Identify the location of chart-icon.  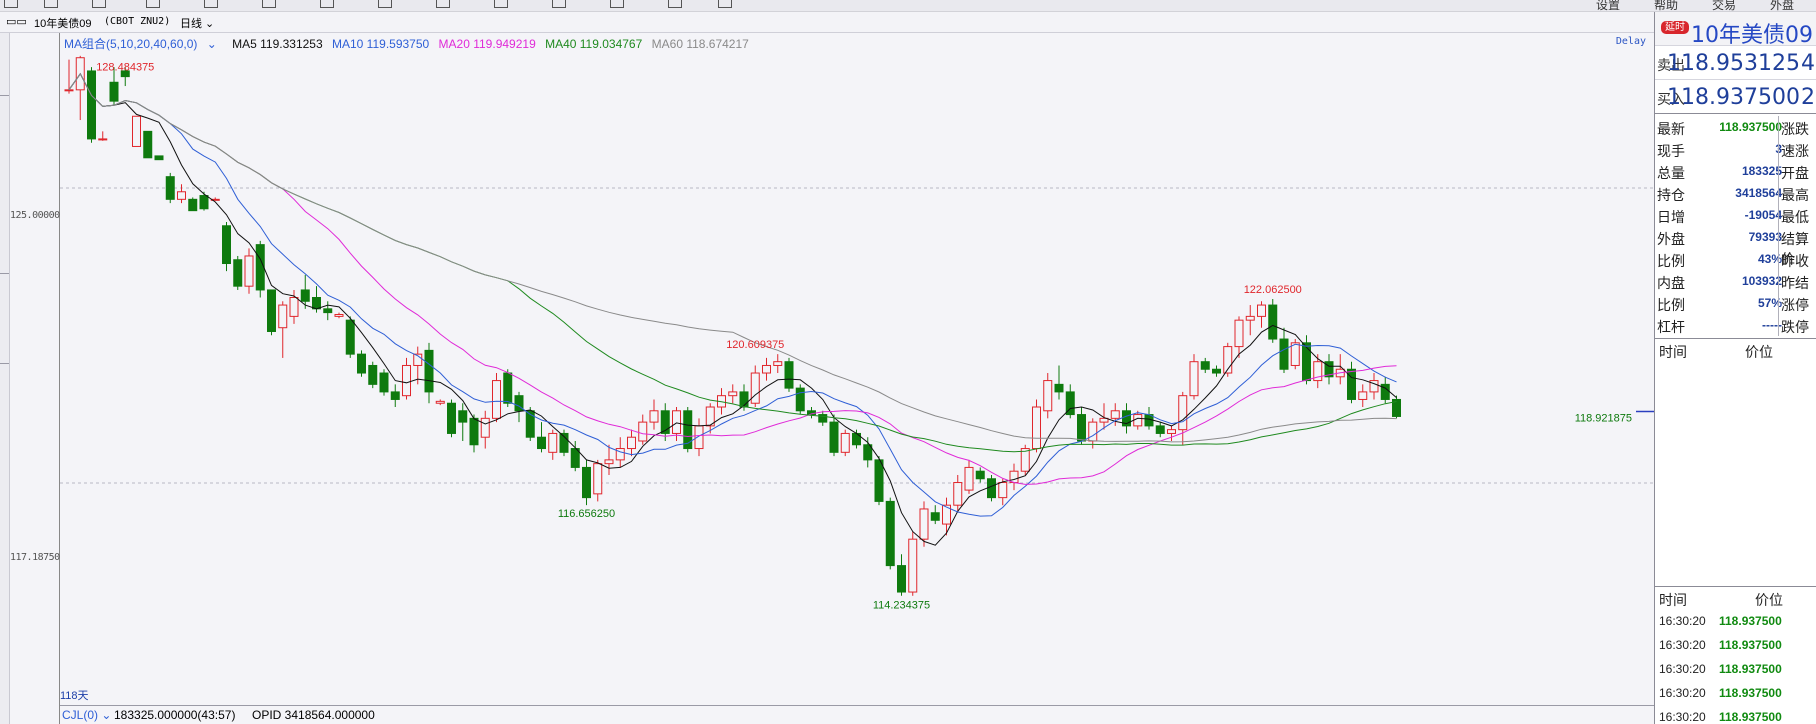
(99, 4).